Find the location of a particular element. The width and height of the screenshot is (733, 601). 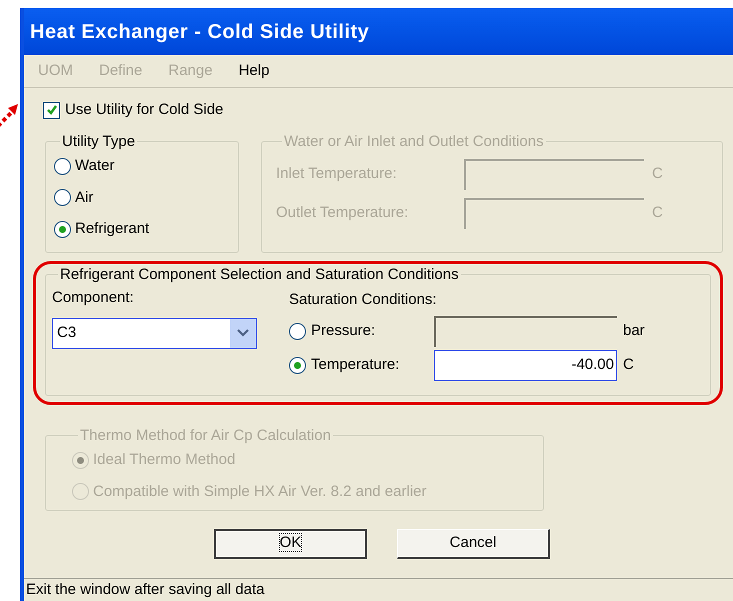

group-title: Utility Type is located at coordinates (99, 141).